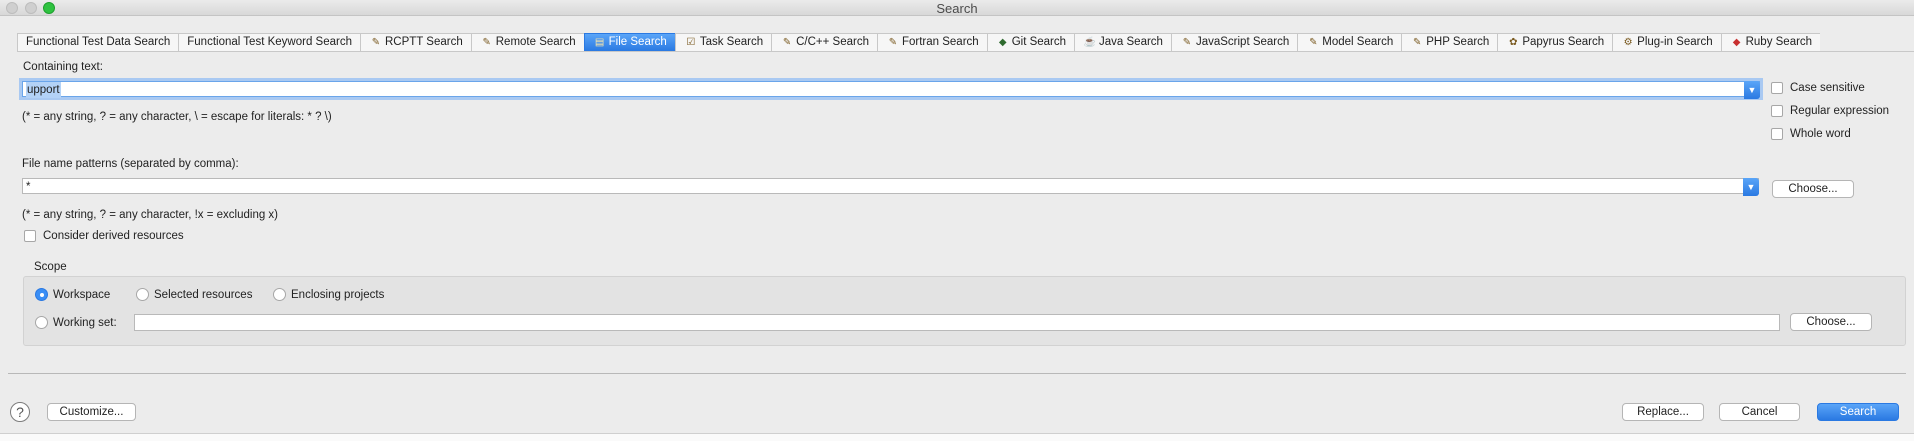 The height and width of the screenshot is (441, 1914). I want to click on cancel-button: Cancel, so click(1759, 412).